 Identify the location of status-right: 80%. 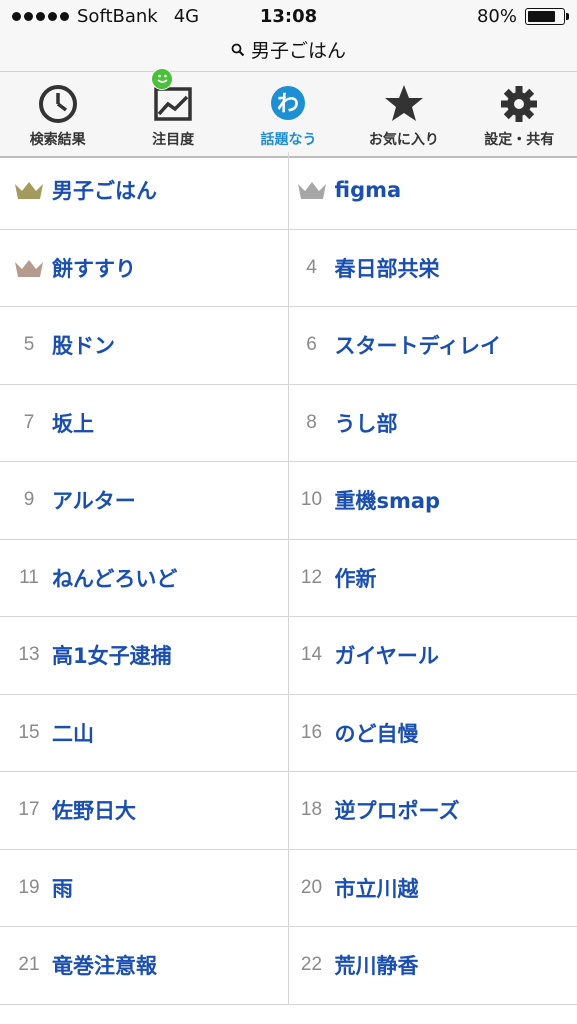
(522, 16).